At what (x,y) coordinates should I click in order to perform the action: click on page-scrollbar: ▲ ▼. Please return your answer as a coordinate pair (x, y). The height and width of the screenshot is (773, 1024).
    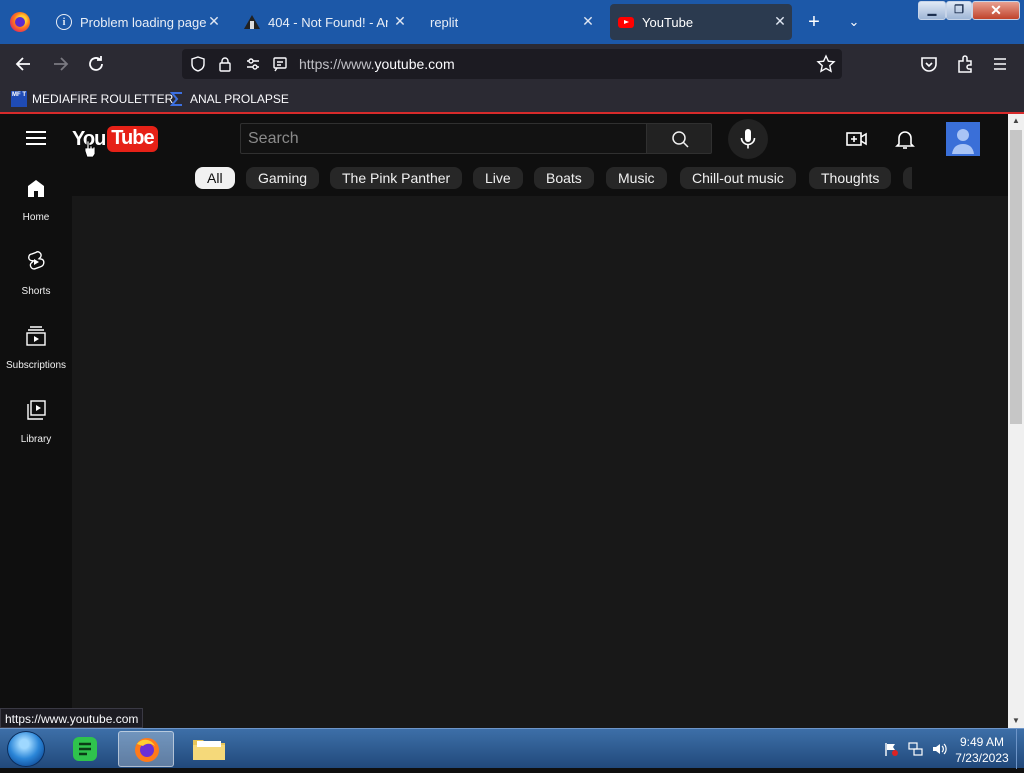
    Looking at the image, I should click on (1016, 421).